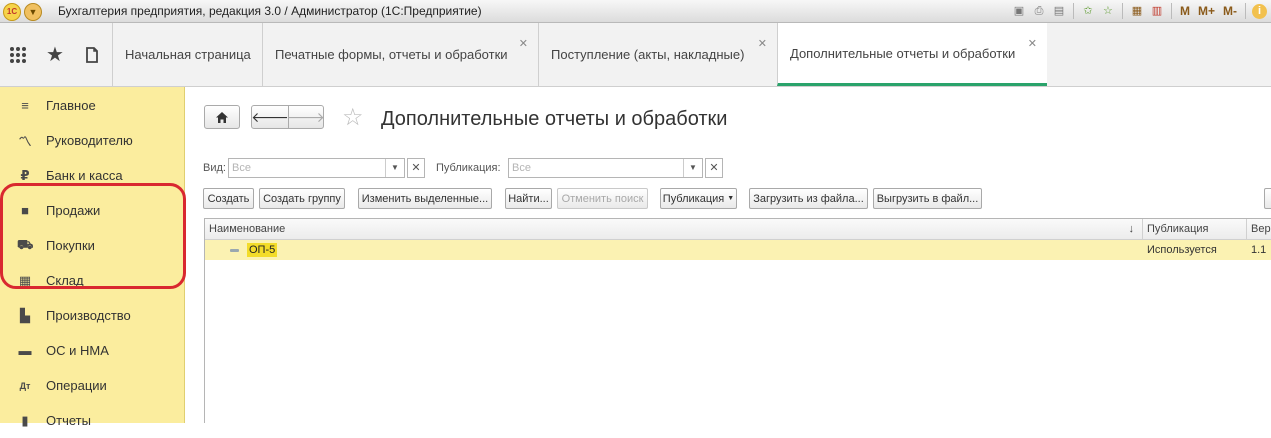 This screenshot has height=438, width=1271. I want to click on vid-clear-button: ✕, so click(416, 168).